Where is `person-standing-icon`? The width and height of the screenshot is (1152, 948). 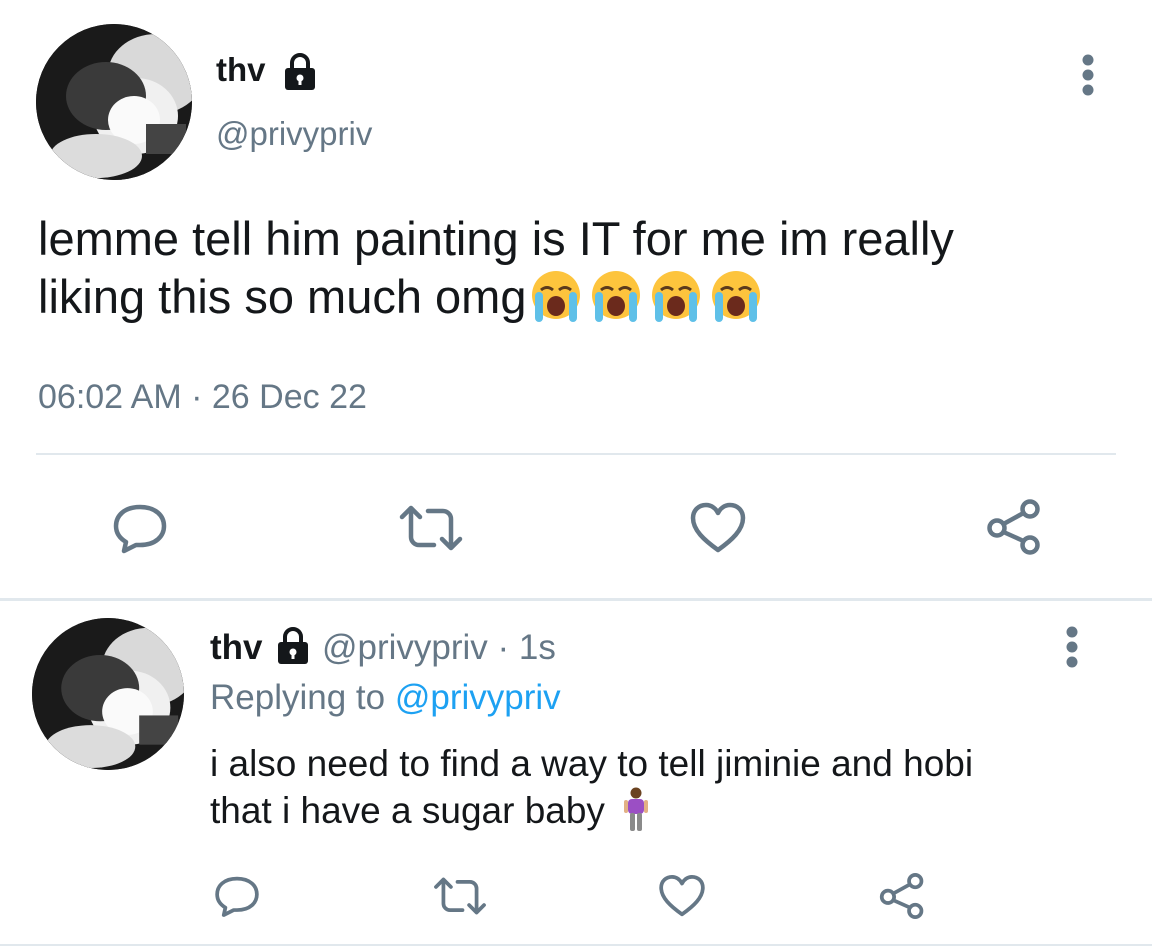
person-standing-icon is located at coordinates (636, 809).